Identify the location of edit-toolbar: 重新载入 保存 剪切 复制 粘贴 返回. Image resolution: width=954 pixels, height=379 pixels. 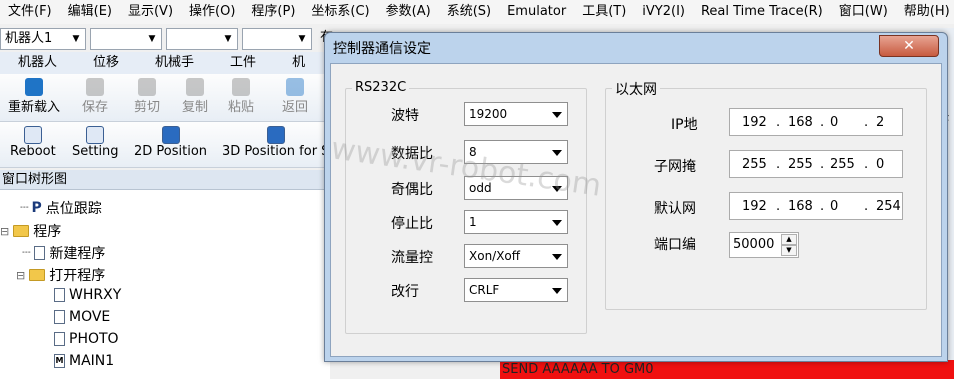
(165, 98).